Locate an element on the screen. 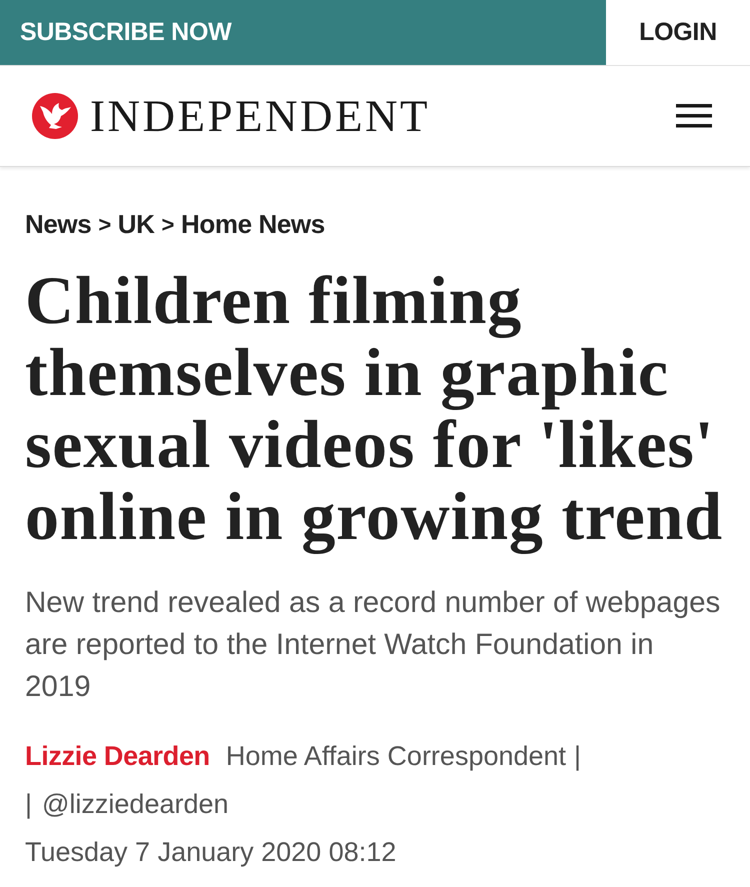  subscribe-button: SUBSCRIBE NOW is located at coordinates (303, 32).